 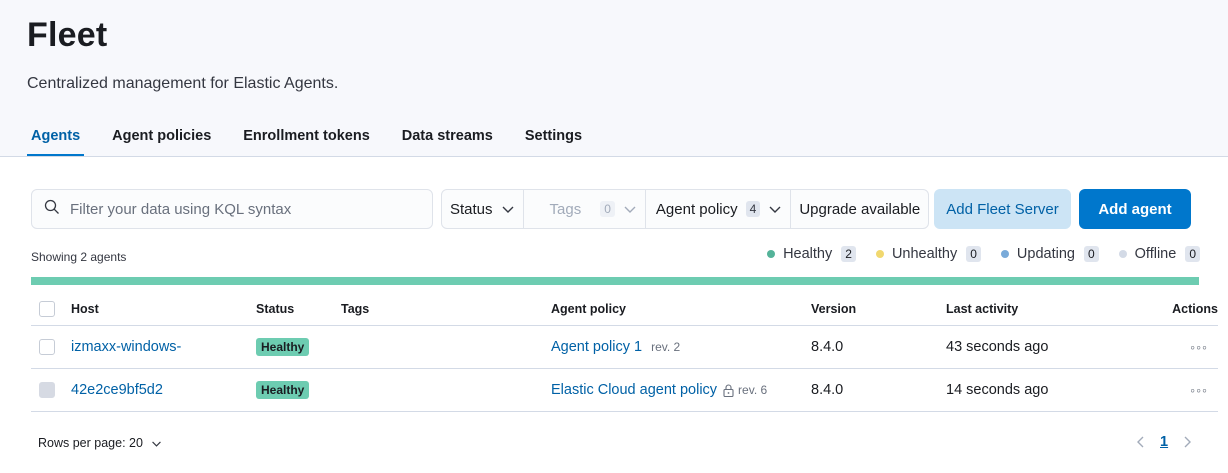 I want to click on lock-icon, so click(x=728, y=390).